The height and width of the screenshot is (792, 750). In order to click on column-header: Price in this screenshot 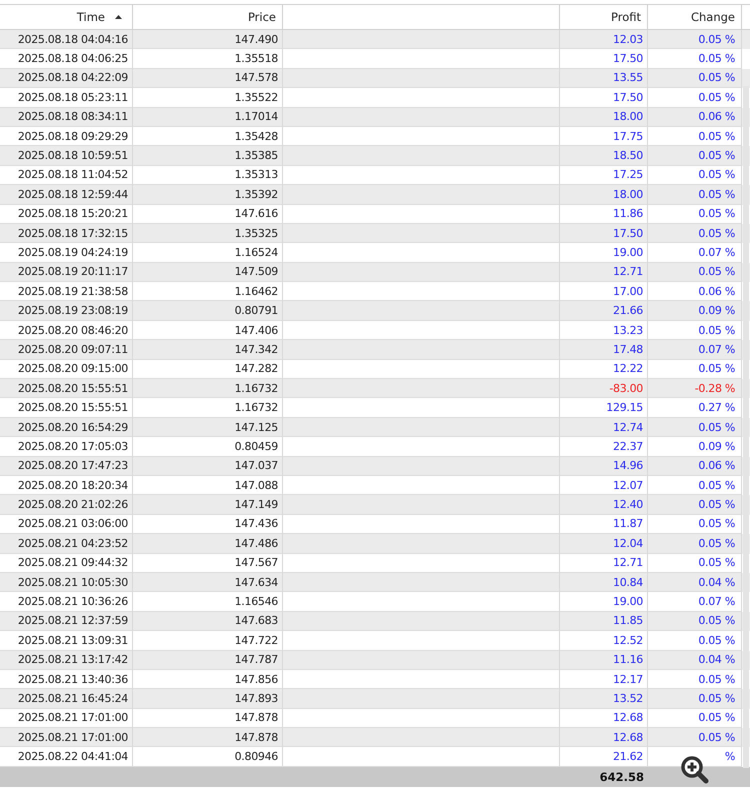, I will do `click(208, 17)`.